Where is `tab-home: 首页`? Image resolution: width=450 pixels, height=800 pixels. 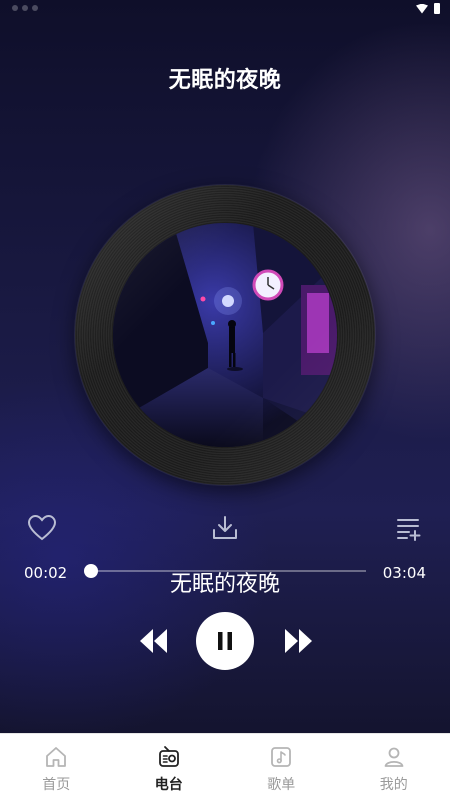 tab-home: 首页 is located at coordinates (56, 767).